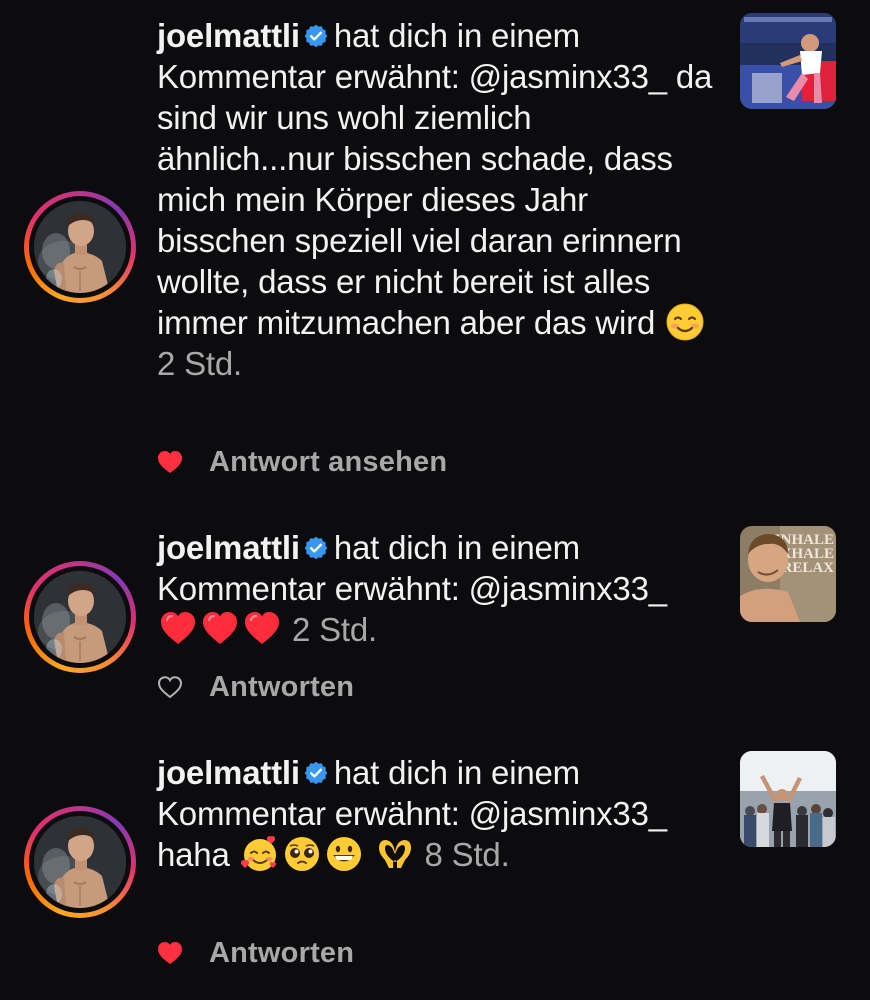 This screenshot has width=870, height=1000. What do you see at coordinates (328, 462) in the screenshot?
I see `view-reply-button: Antwort ansehen` at bounding box center [328, 462].